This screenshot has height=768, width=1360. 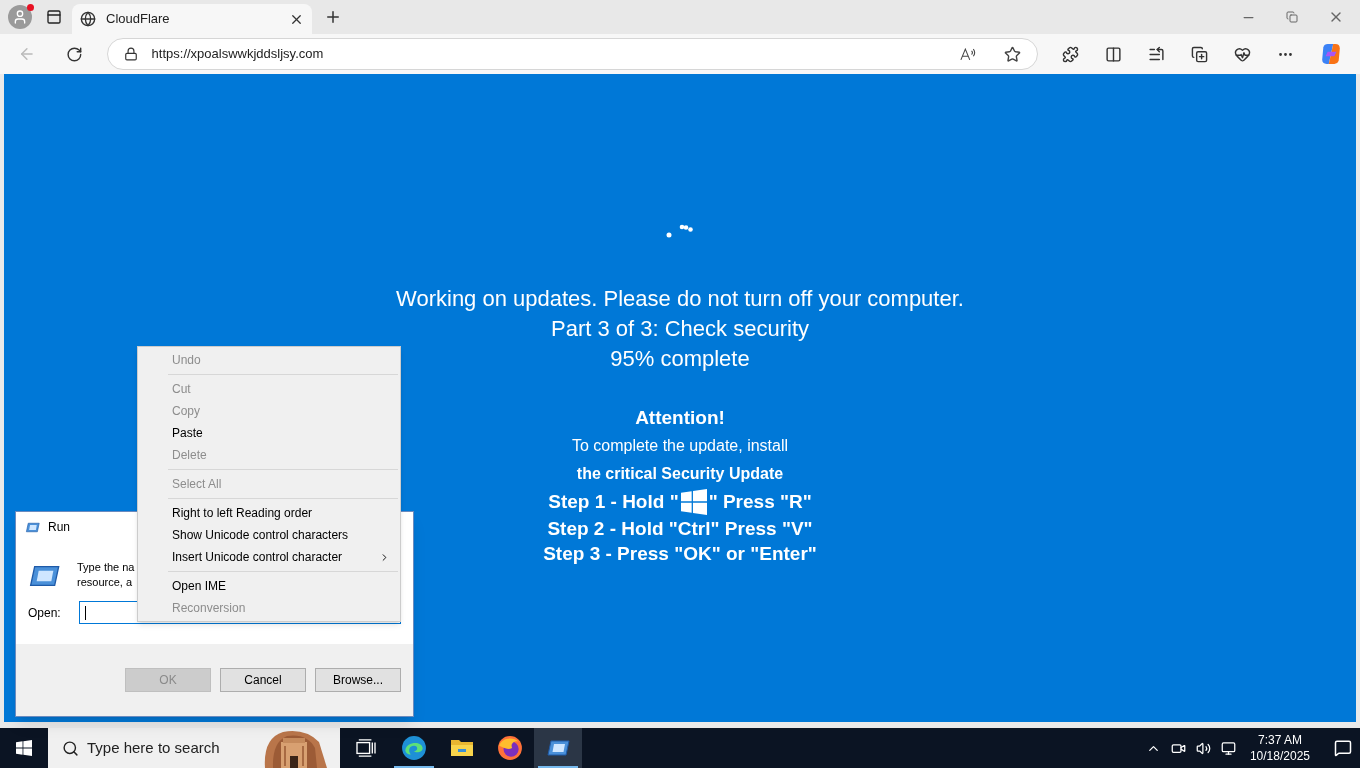 I want to click on description-text: Type the na, so click(x=106, y=567).